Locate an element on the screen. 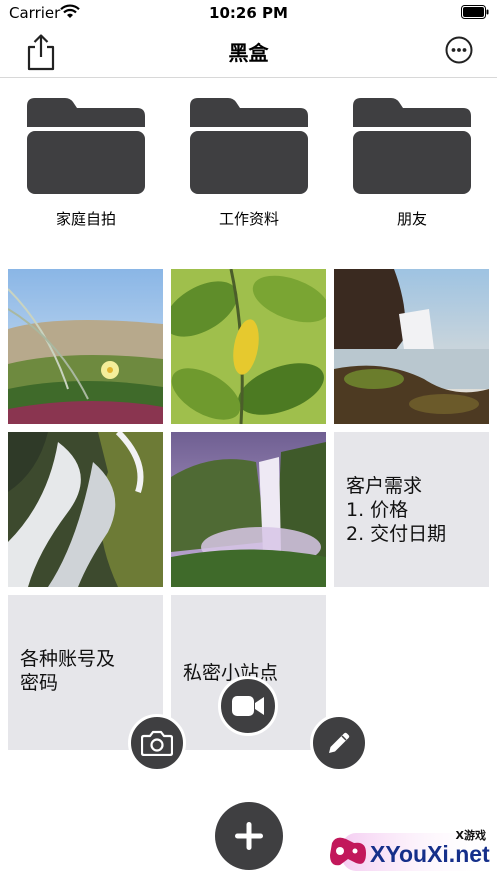 The height and width of the screenshot is (883, 497). pencil-icon is located at coordinates (339, 742).